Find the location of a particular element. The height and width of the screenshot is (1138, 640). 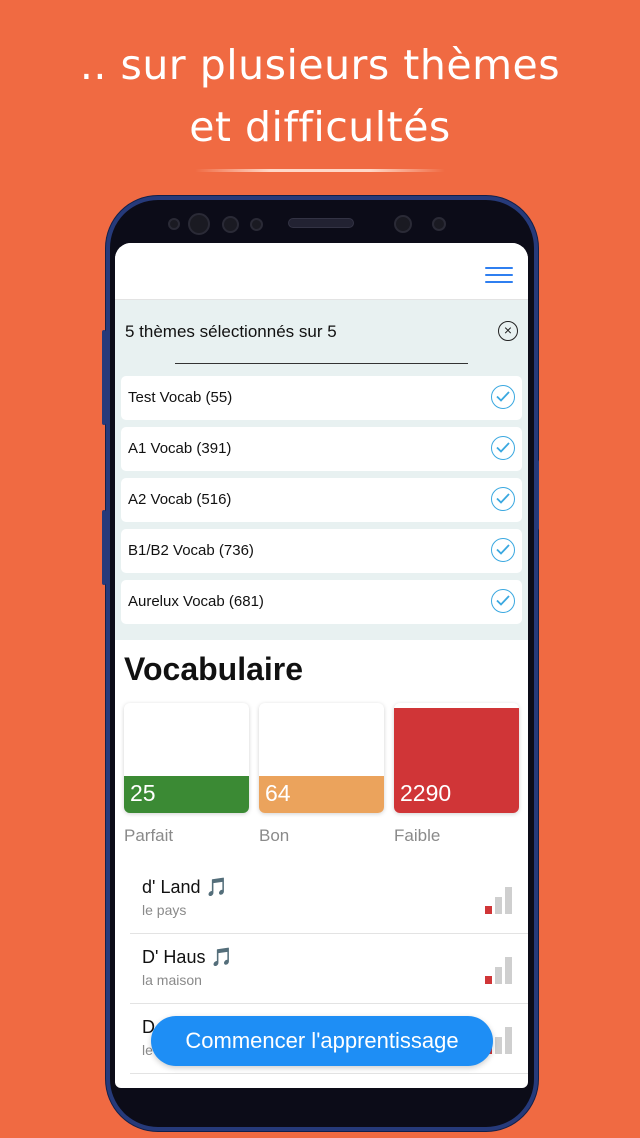

stat-value: 2290 is located at coordinates (456, 760).